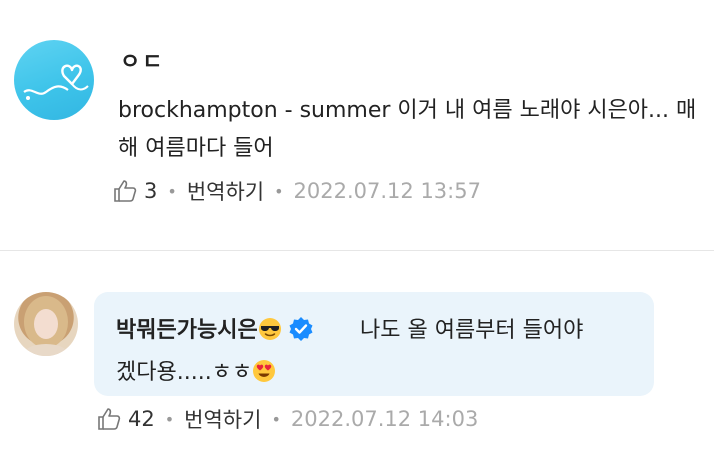 The height and width of the screenshot is (450, 714). Describe the element at coordinates (141, 419) in the screenshot. I see `like-count: 42` at that location.